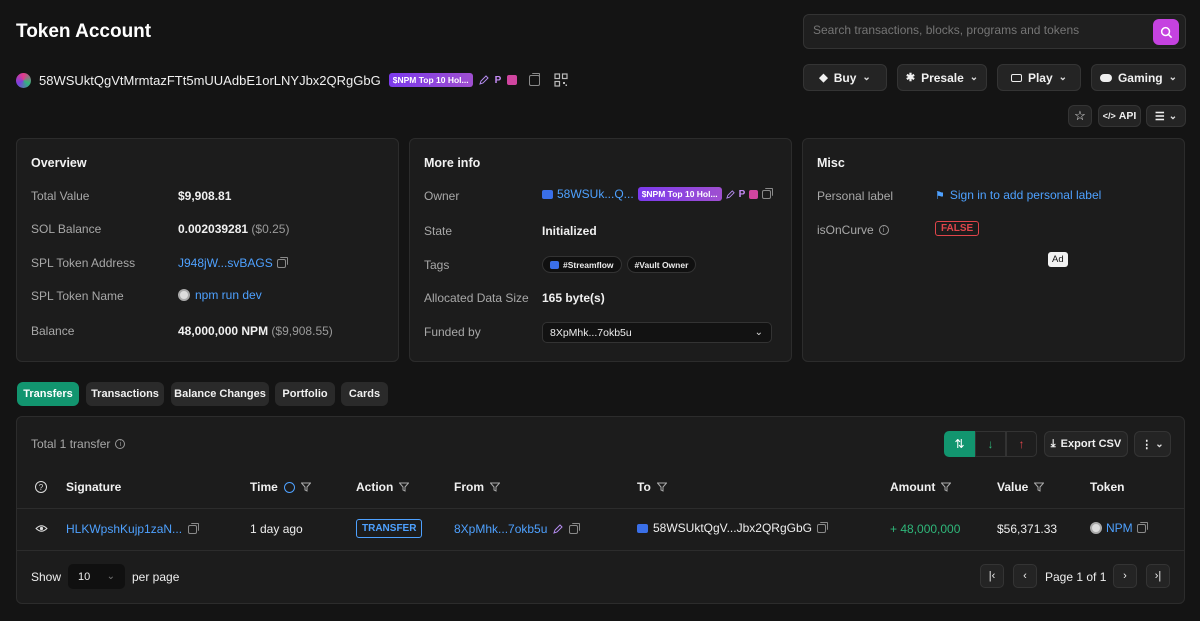 This screenshot has height=621, width=1200. What do you see at coordinates (53, 331) in the screenshot?
I see `balance-label: Balance` at bounding box center [53, 331].